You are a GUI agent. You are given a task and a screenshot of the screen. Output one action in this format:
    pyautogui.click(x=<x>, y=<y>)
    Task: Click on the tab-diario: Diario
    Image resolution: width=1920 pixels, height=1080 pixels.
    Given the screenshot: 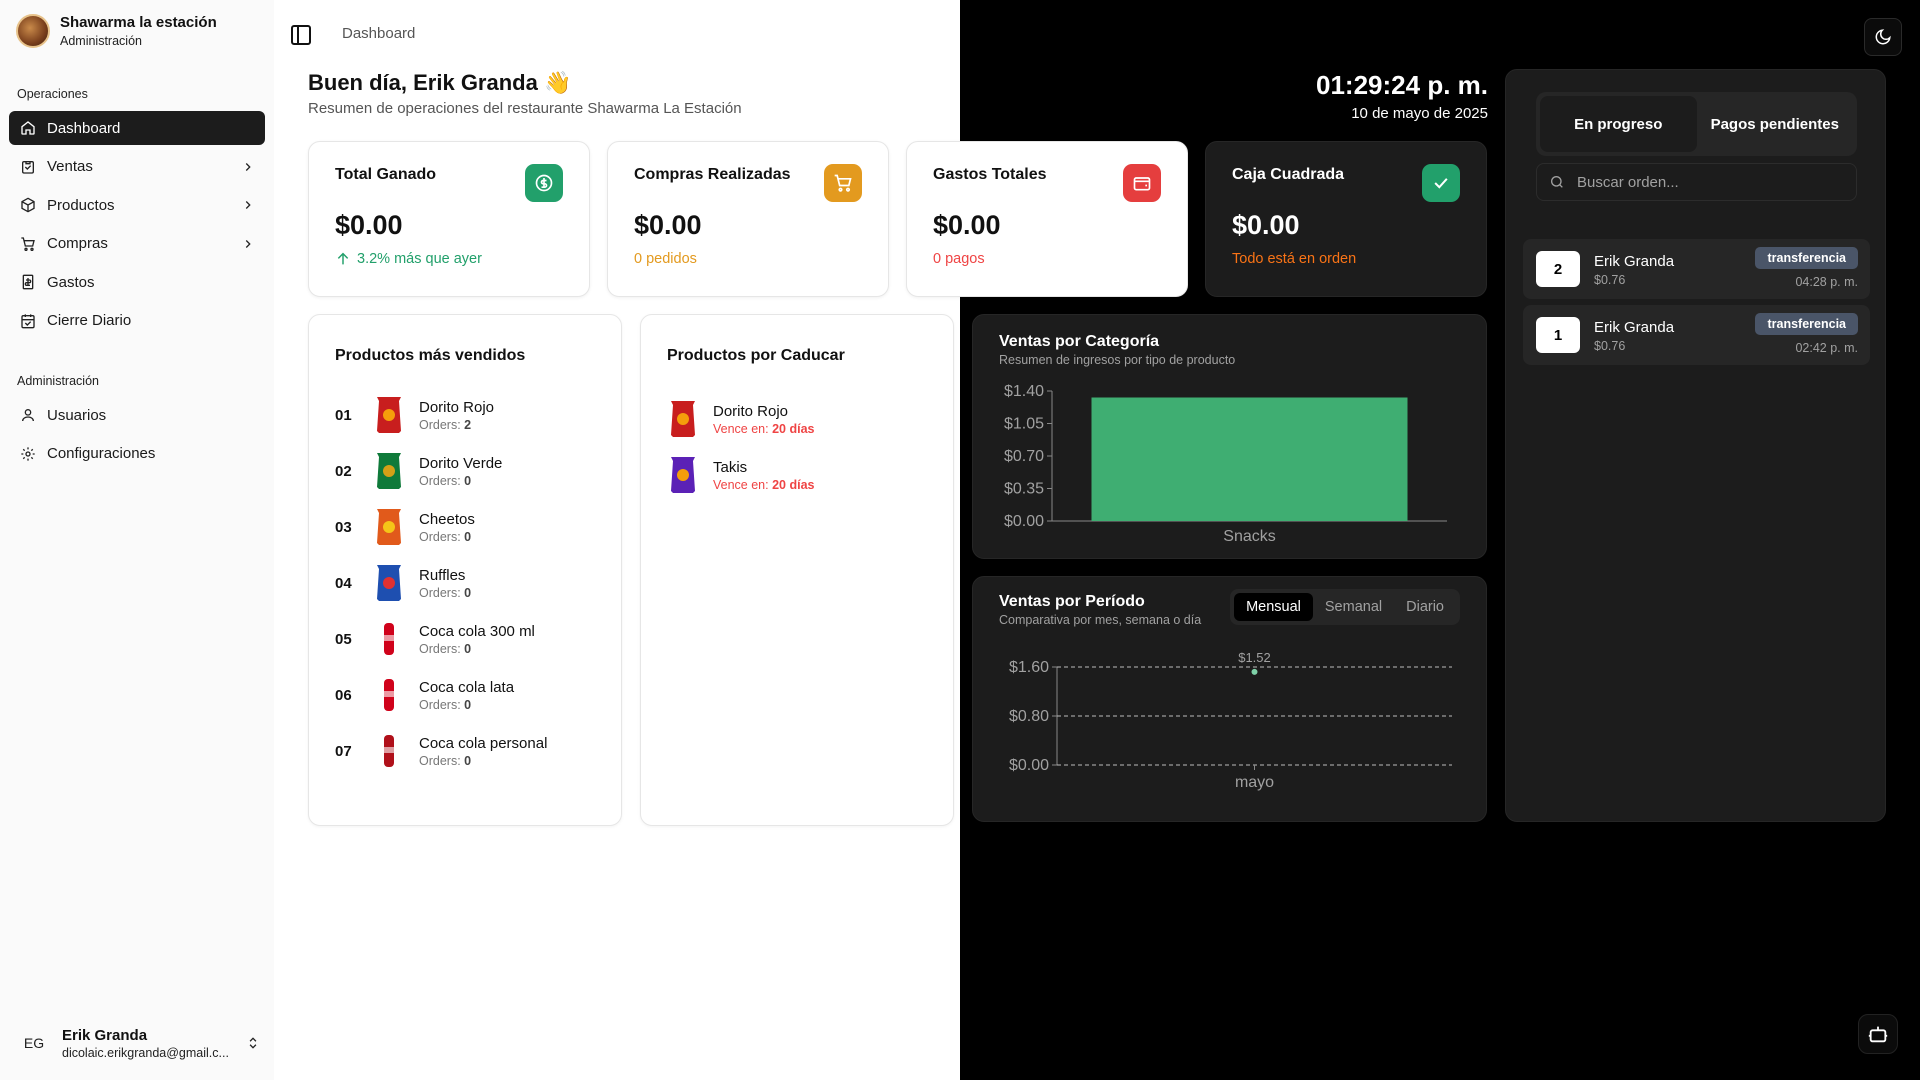 What is the action you would take?
    pyautogui.click(x=1425, y=607)
    